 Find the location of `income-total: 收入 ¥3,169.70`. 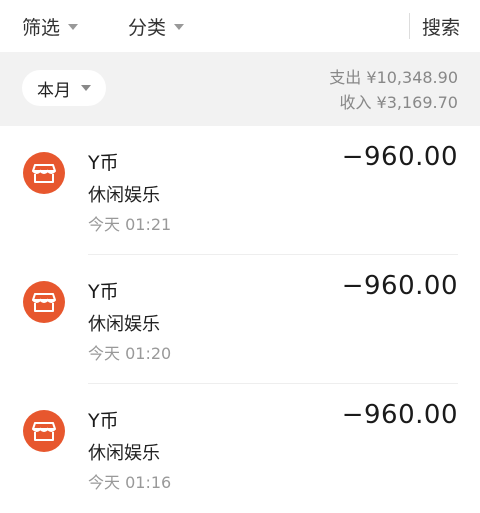

income-total: 收入 ¥3,169.70 is located at coordinates (398, 102).